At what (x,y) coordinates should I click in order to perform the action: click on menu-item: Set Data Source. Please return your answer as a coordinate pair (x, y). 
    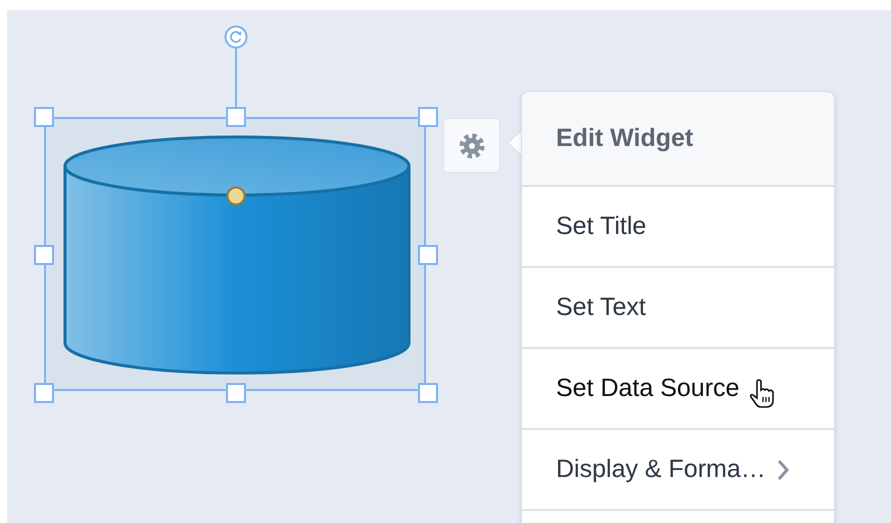
    Looking at the image, I should click on (678, 389).